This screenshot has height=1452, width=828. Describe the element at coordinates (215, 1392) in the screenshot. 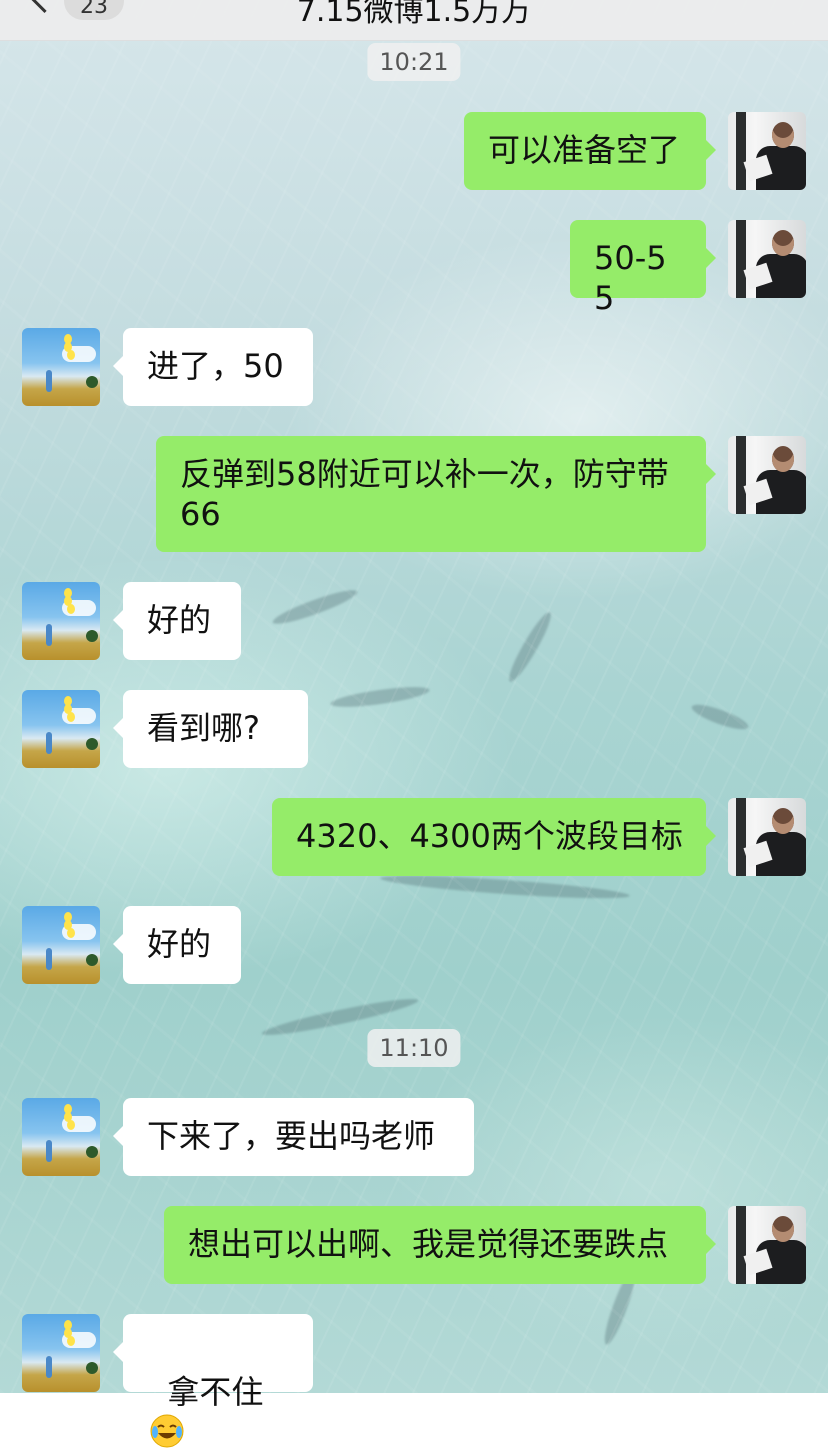

I see `message-text: 拿不住` at that location.